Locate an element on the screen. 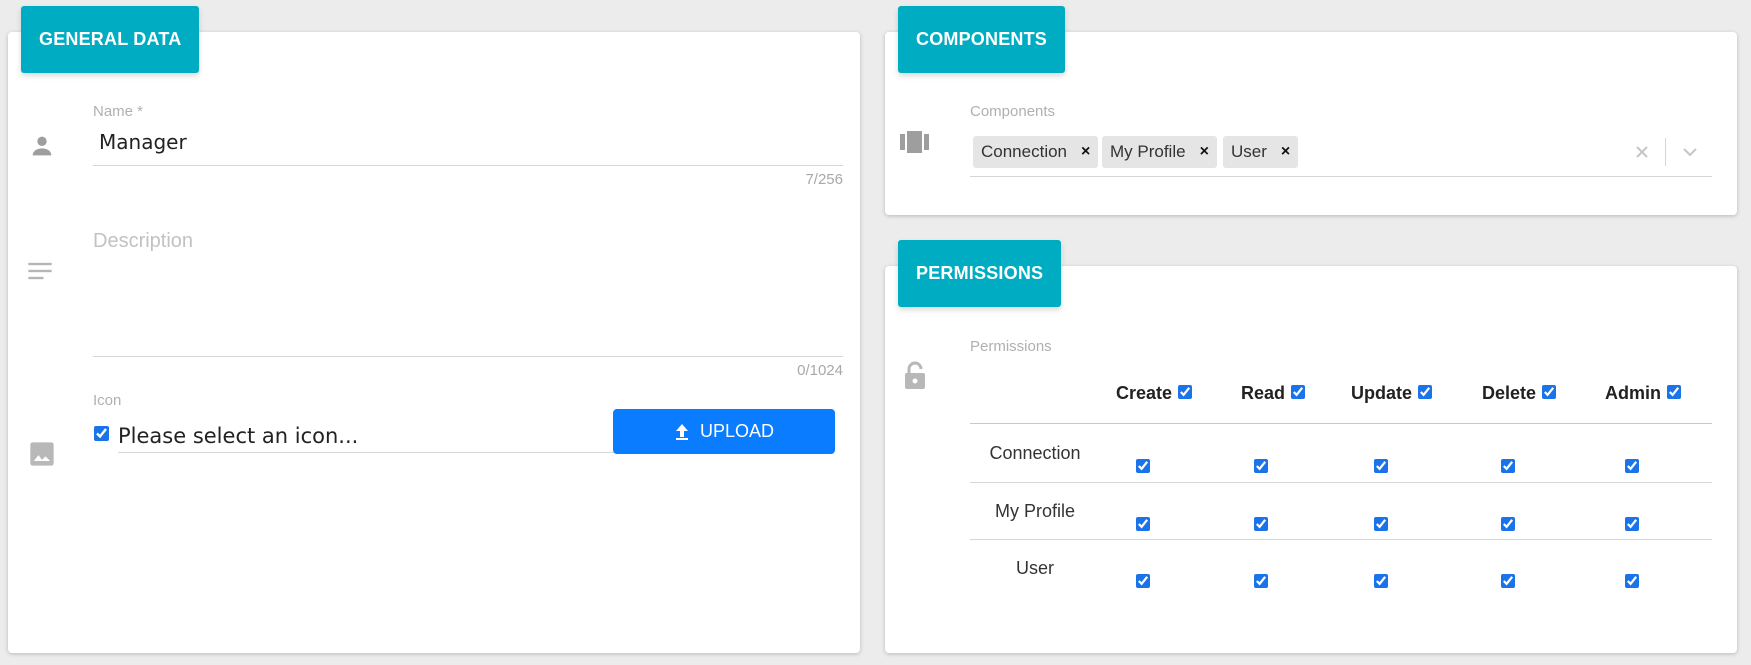  upload-button: UPLOAD is located at coordinates (724, 431).